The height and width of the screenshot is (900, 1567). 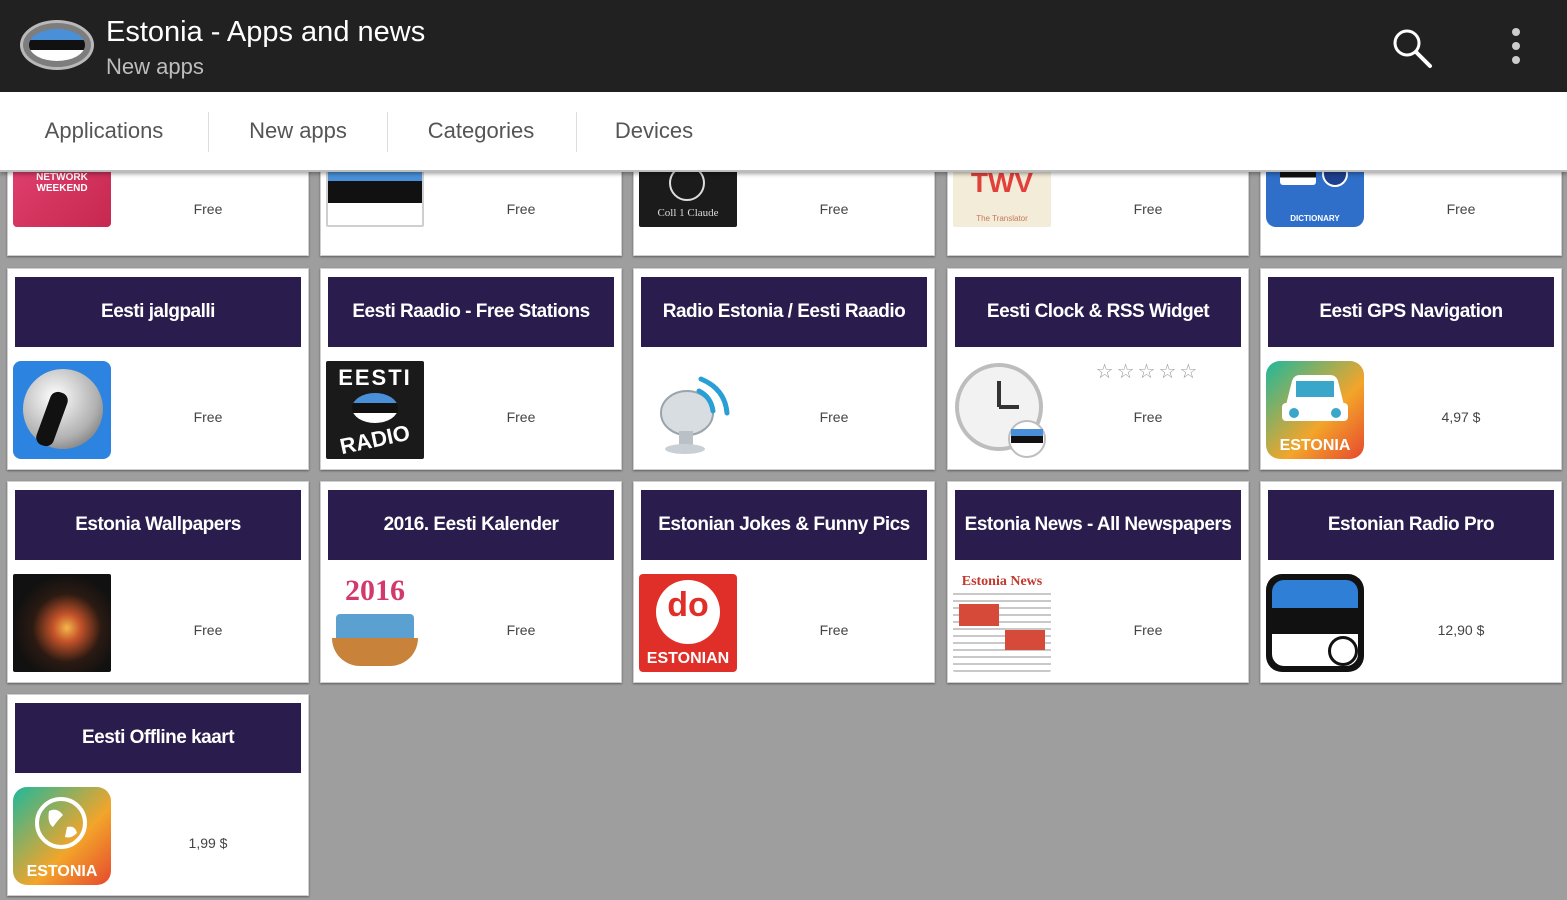 I want to click on tab-applications: Applications, so click(x=104, y=131).